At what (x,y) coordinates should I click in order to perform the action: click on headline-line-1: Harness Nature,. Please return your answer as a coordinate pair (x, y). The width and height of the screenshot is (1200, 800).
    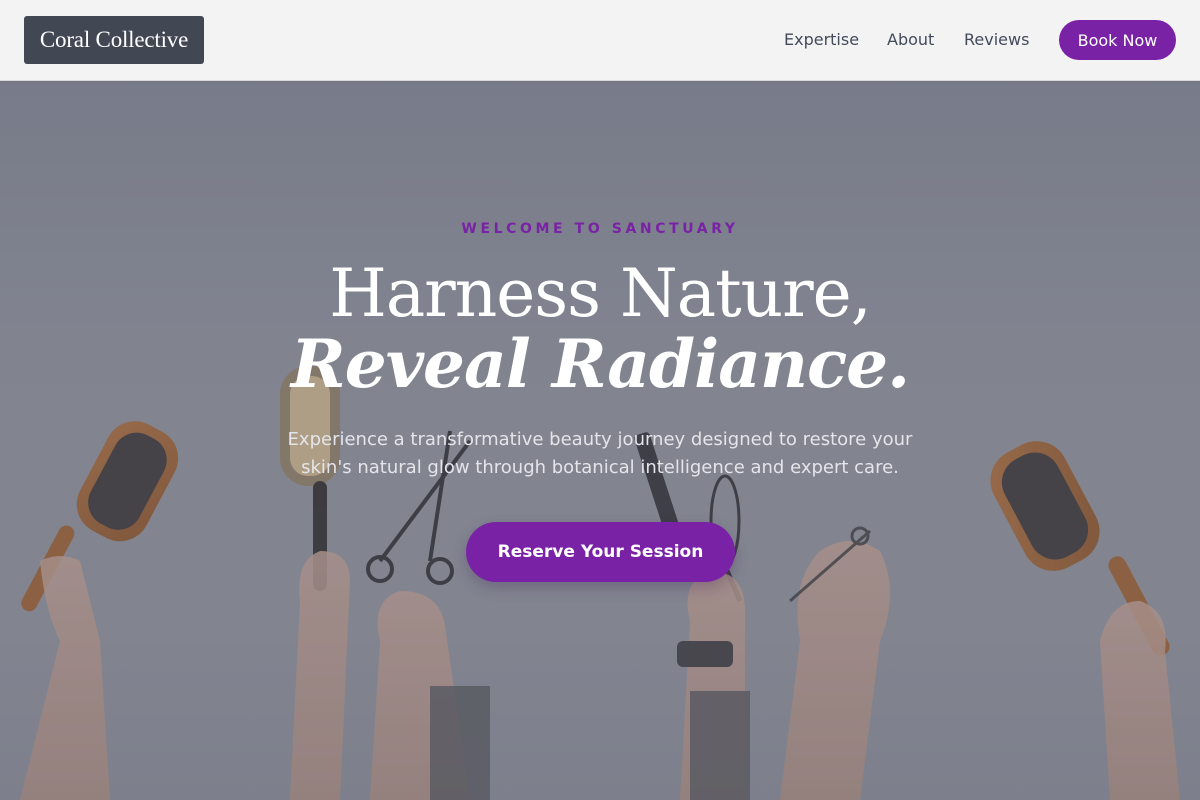
    Looking at the image, I should click on (600, 293).